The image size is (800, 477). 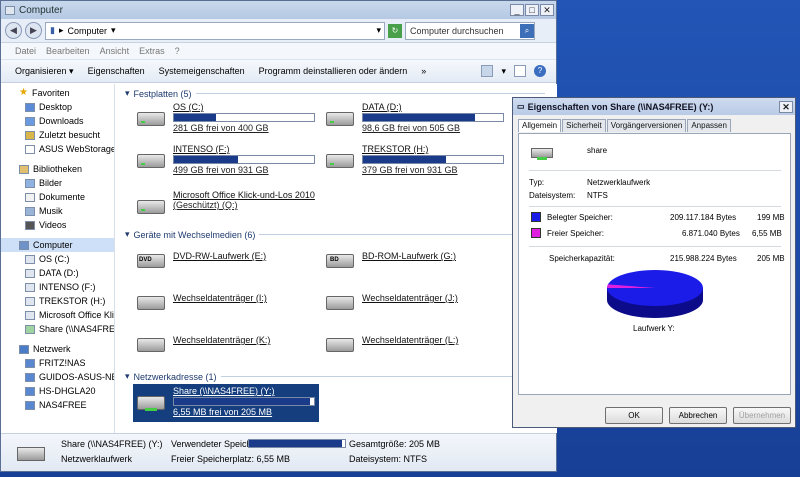 What do you see at coordinates (57, 121) in the screenshot?
I see `sidebar-item-downloads: Downloads` at bounding box center [57, 121].